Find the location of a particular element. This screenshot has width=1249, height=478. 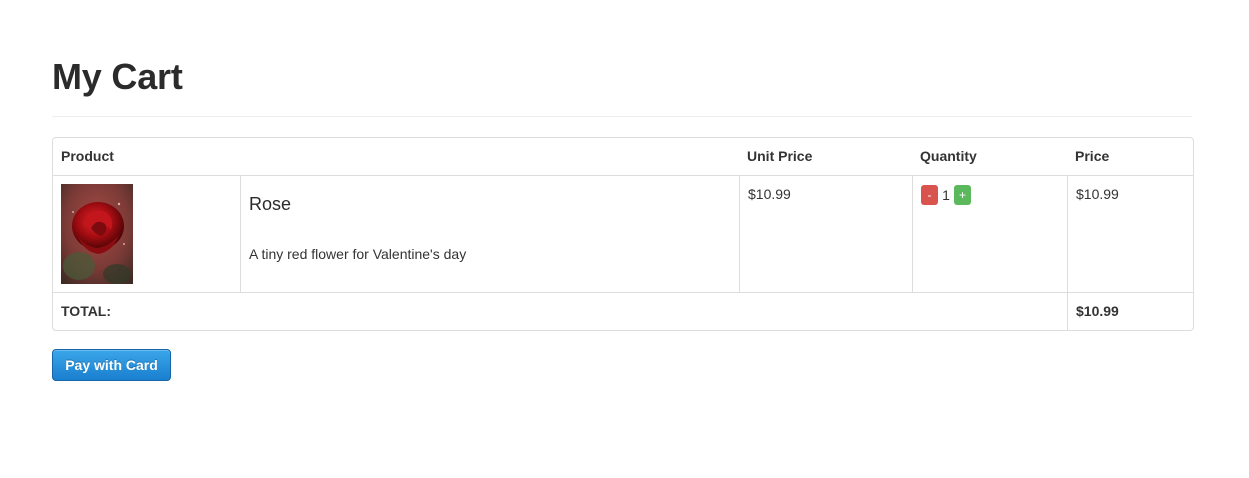

product-name: Rose is located at coordinates (270, 204).